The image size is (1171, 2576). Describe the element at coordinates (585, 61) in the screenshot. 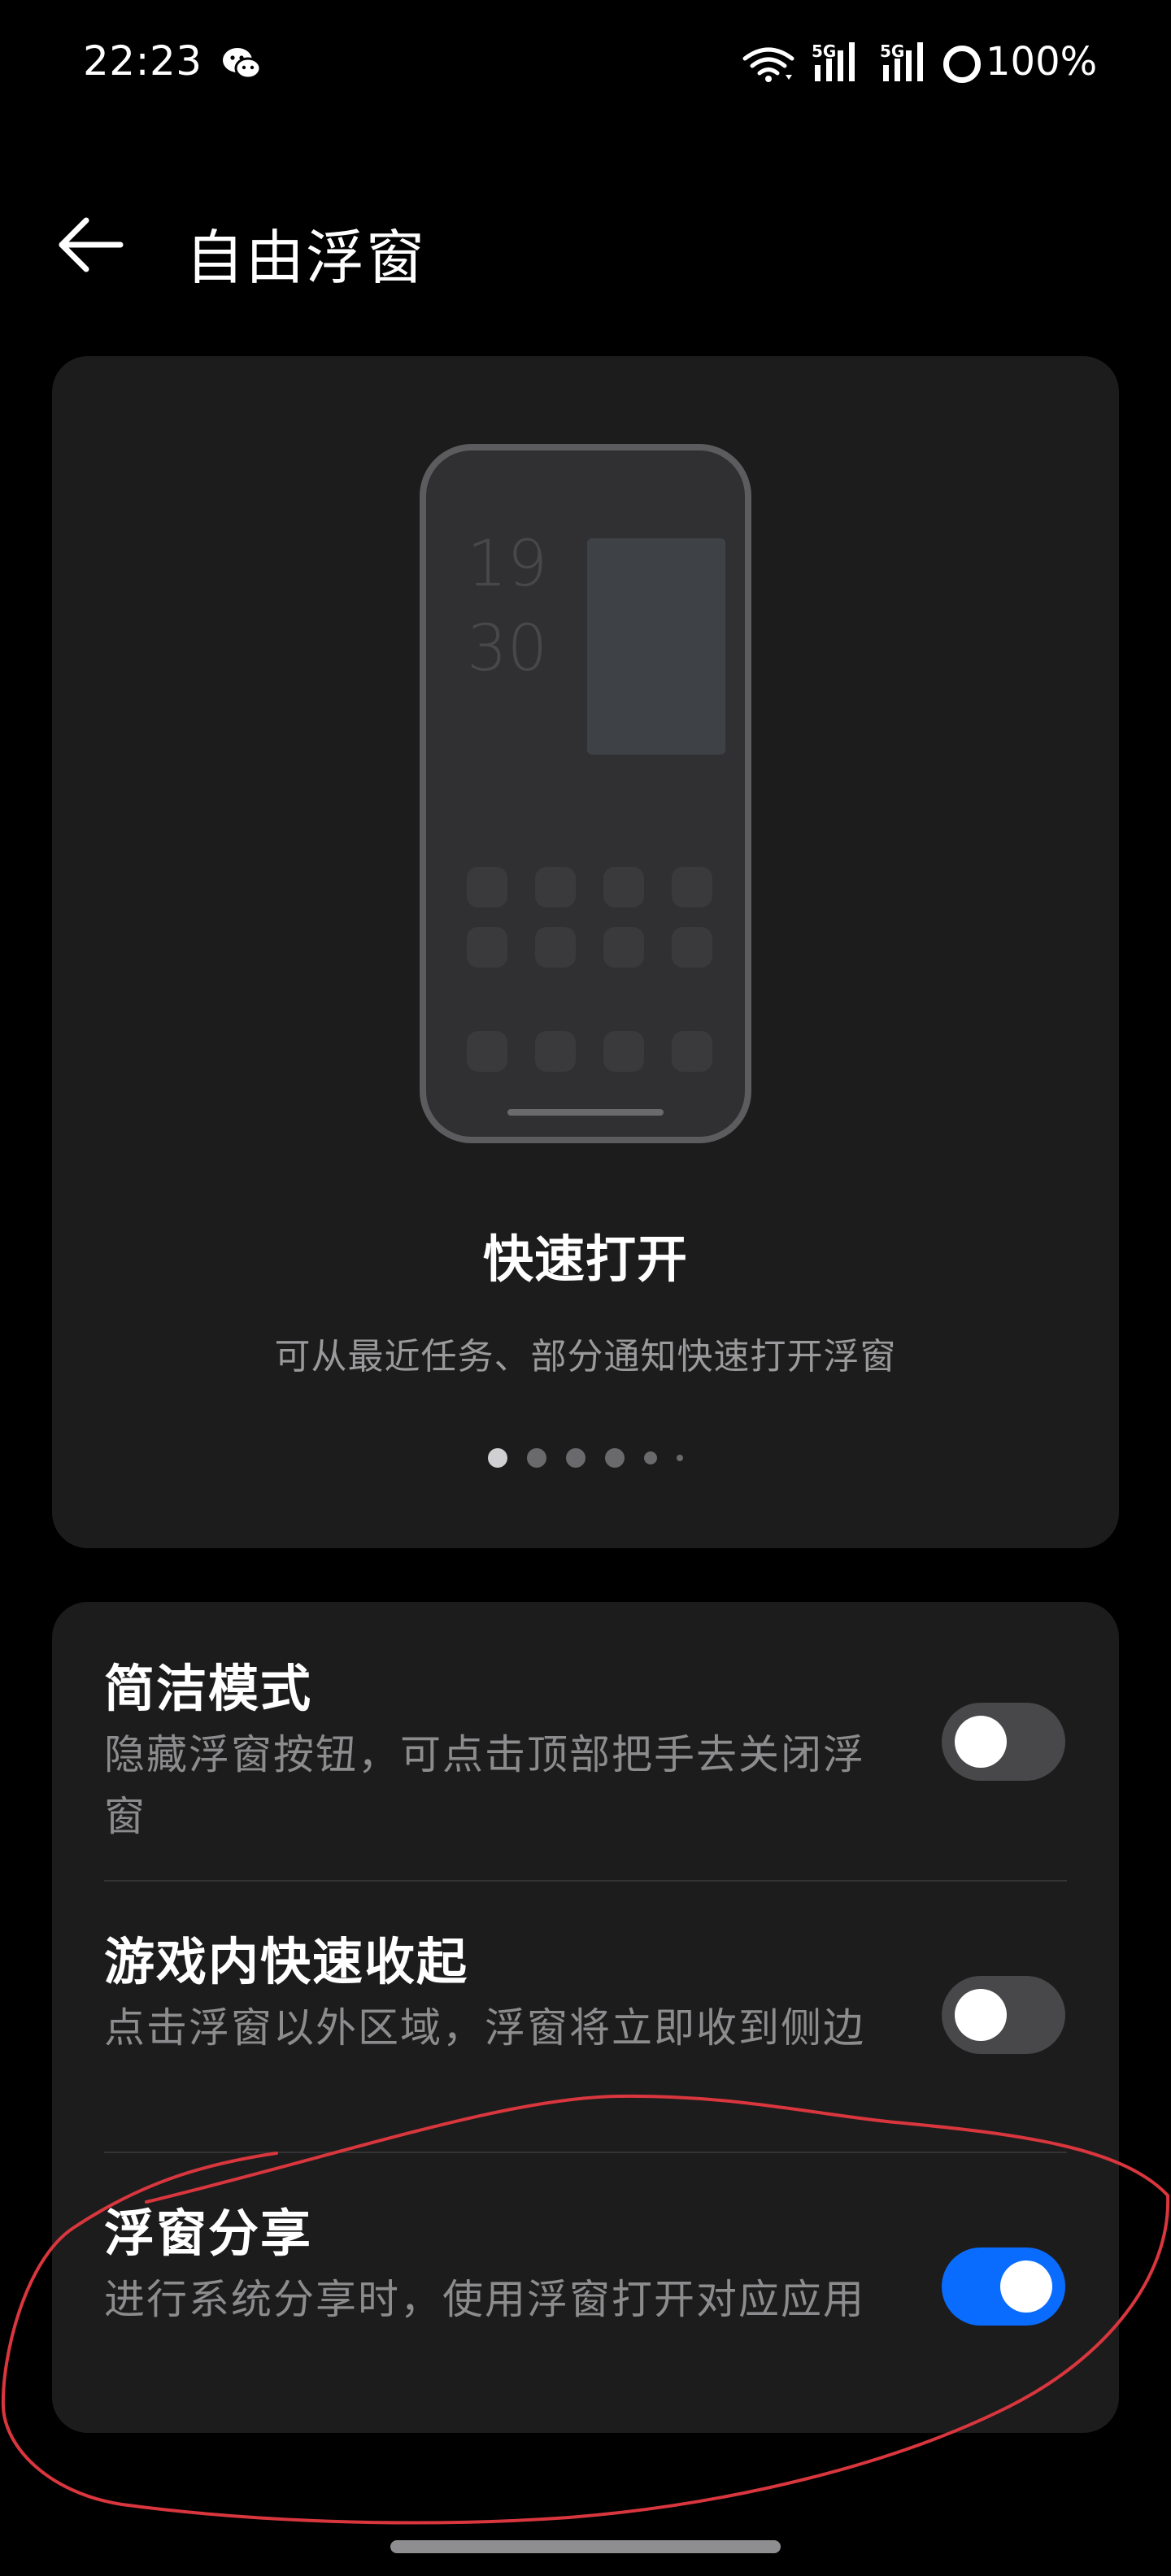

I see `status-bar: 22:23 5G 5G 100%` at that location.